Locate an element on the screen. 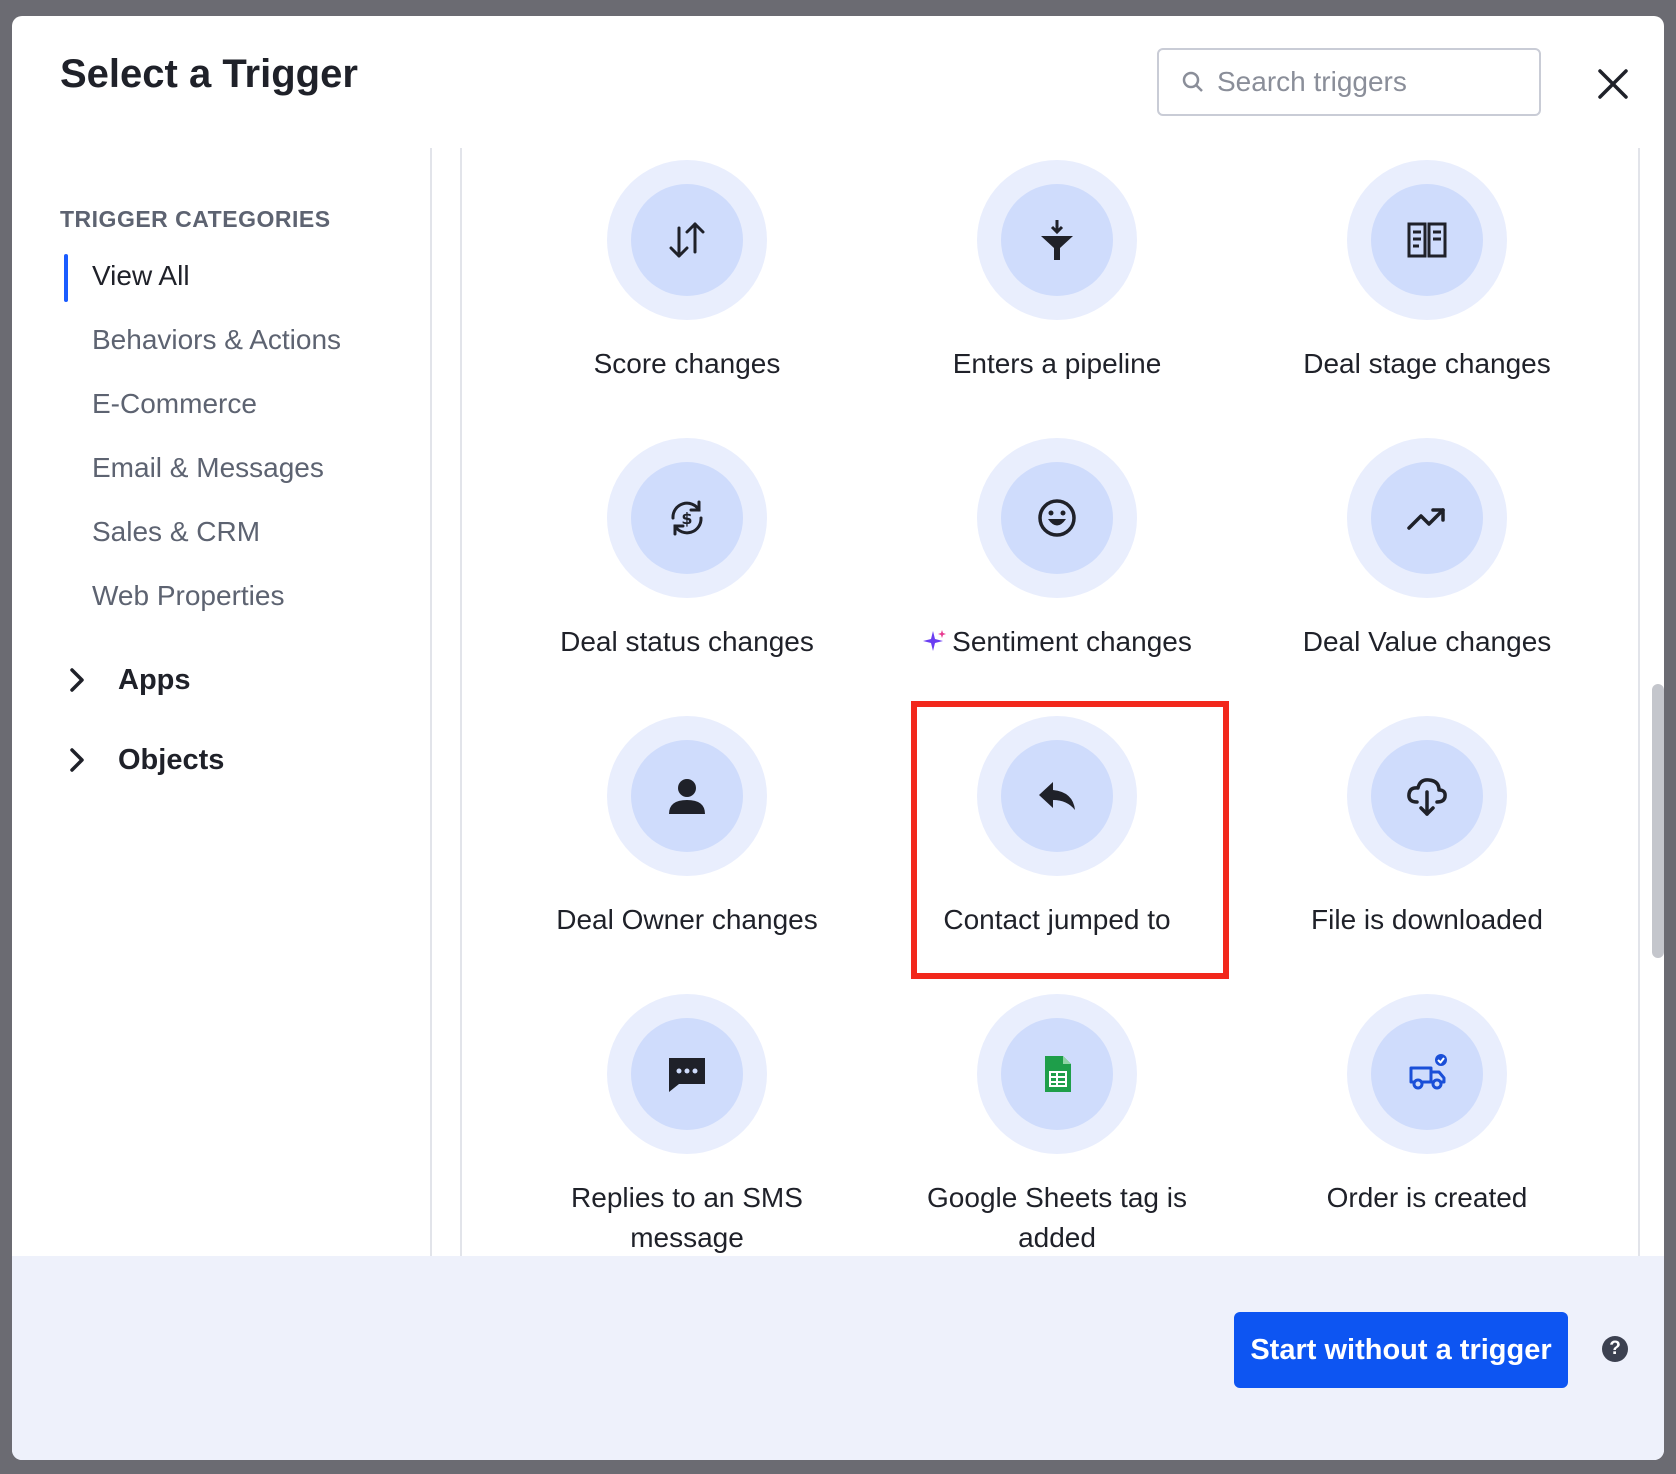 The image size is (1676, 1474). trigger-deal-stage-changes: Deal stage changes is located at coordinates (1427, 299).